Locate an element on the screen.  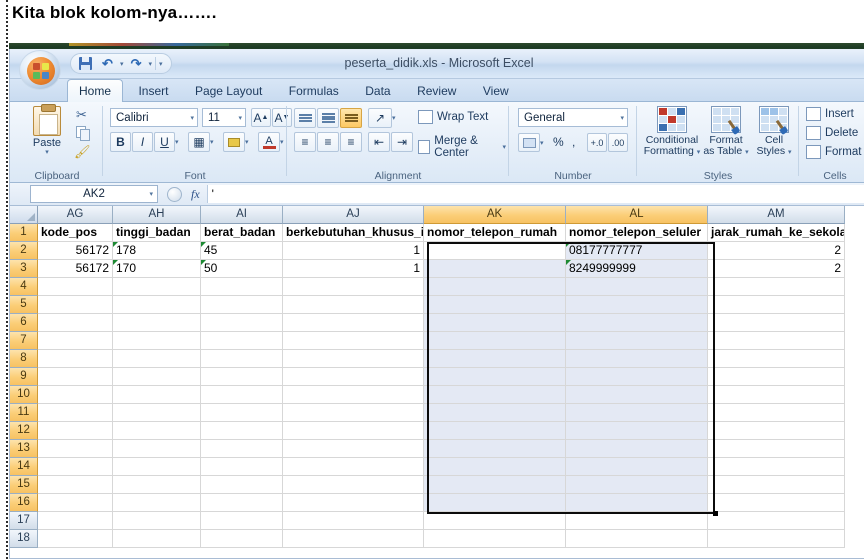
cell-AI2: 45 is located at coordinates (242, 251).